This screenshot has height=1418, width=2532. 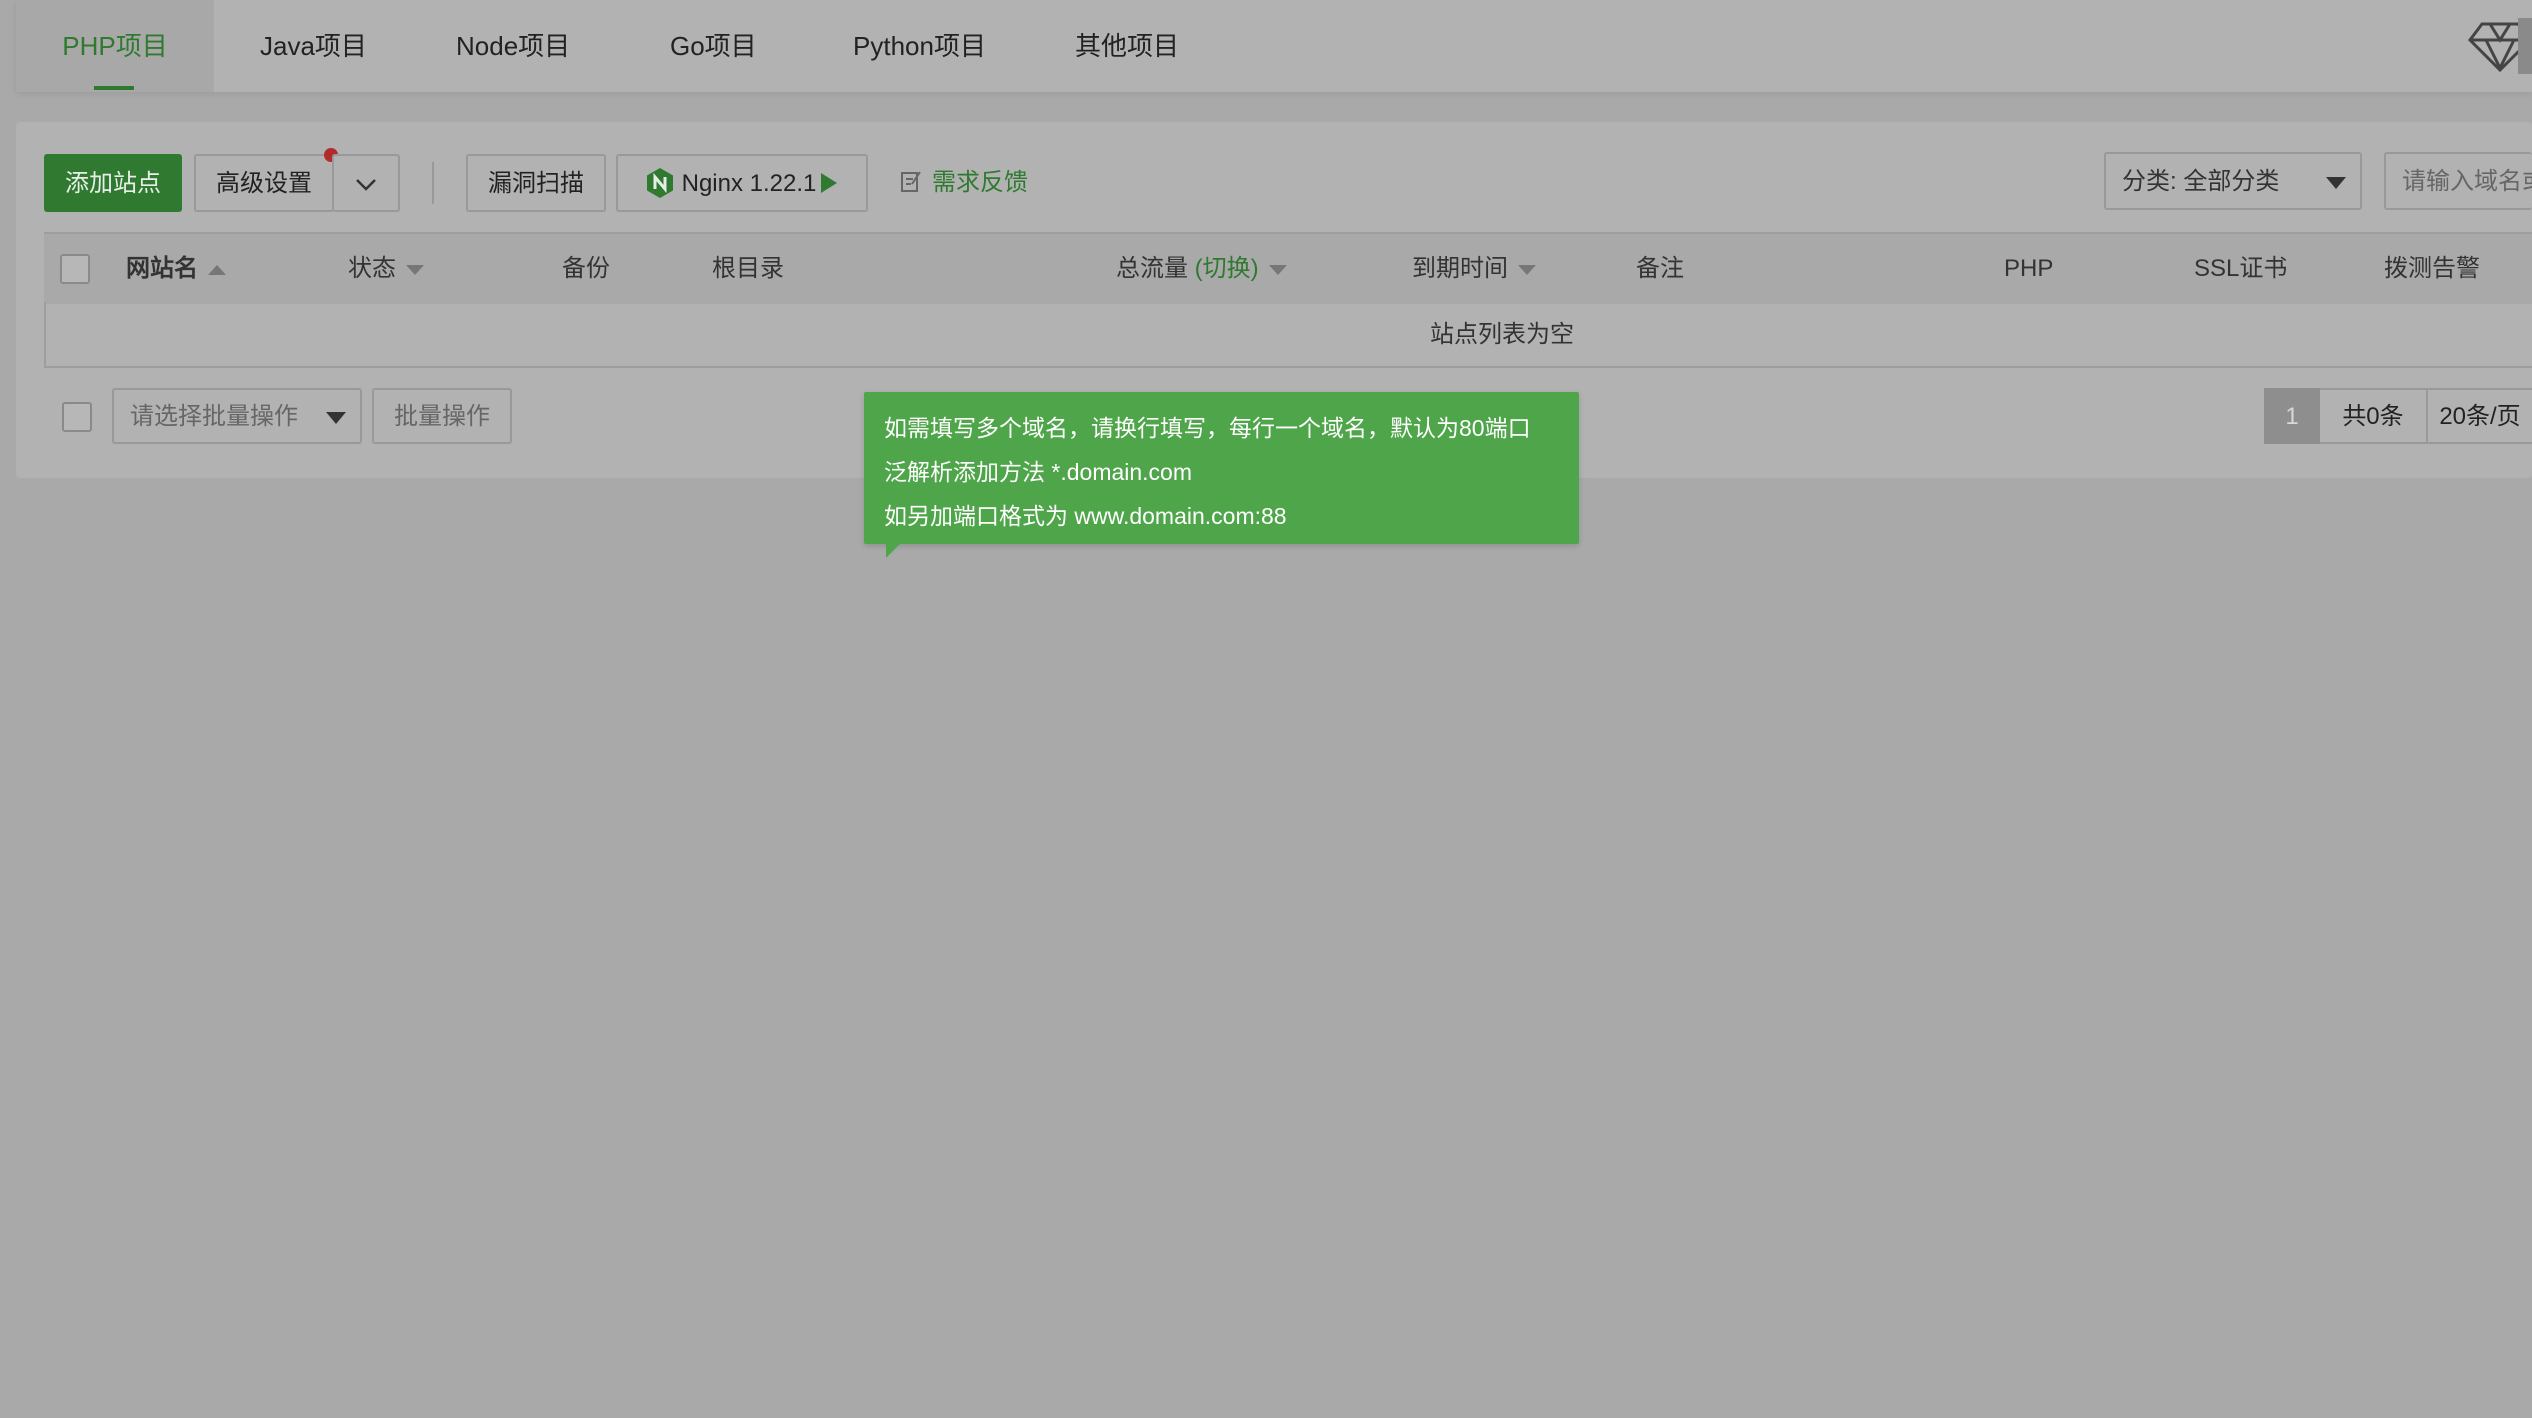 I want to click on tab-other: 其他项目, so click(x=1127, y=46).